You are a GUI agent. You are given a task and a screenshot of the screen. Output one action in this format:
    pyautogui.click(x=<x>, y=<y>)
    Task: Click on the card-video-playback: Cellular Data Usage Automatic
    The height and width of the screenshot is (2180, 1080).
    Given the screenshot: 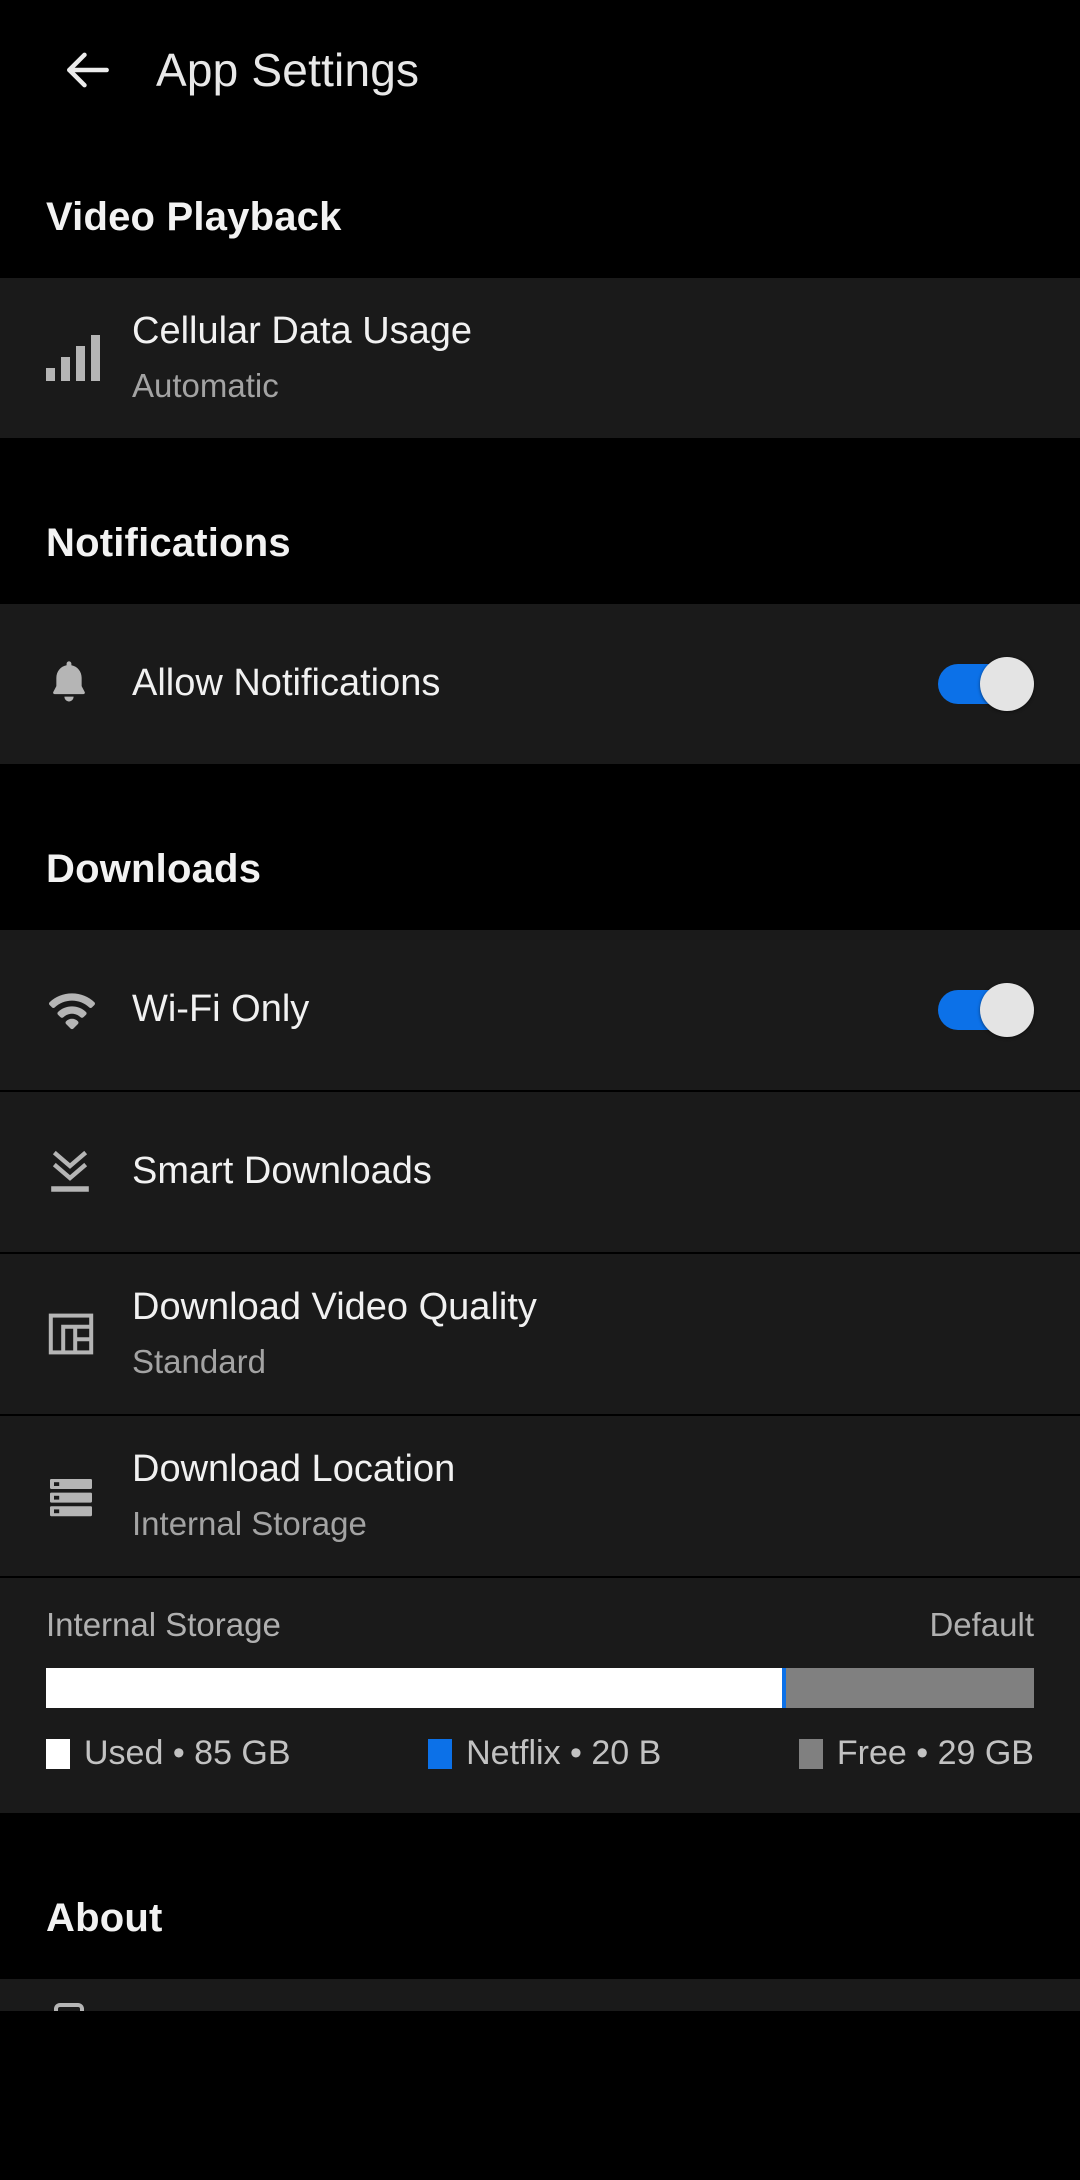 What is the action you would take?
    pyautogui.click(x=540, y=358)
    